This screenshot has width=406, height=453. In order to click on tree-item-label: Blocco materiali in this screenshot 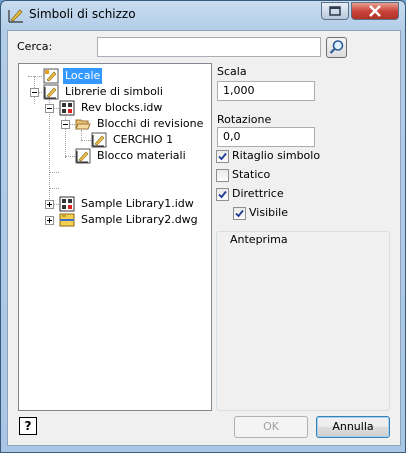, I will do `click(141, 155)`.